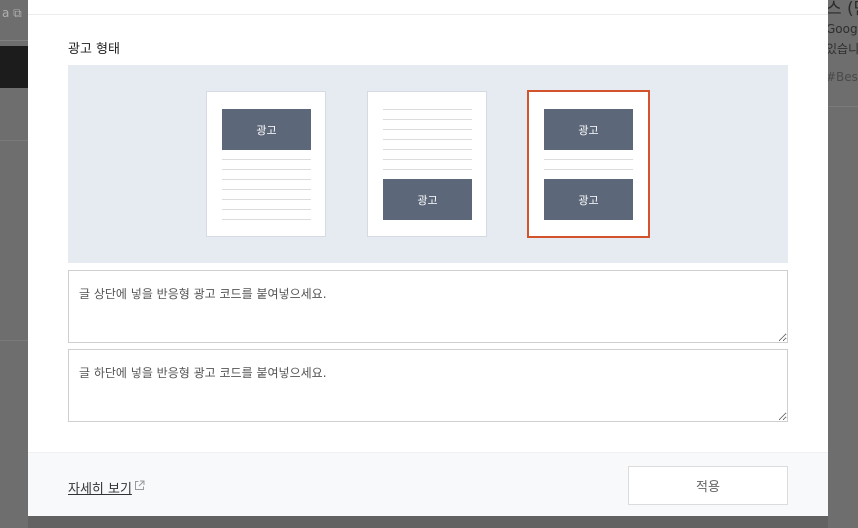  What do you see at coordinates (100, 487) in the screenshot?
I see `more-info-link: 자세히 보기` at bounding box center [100, 487].